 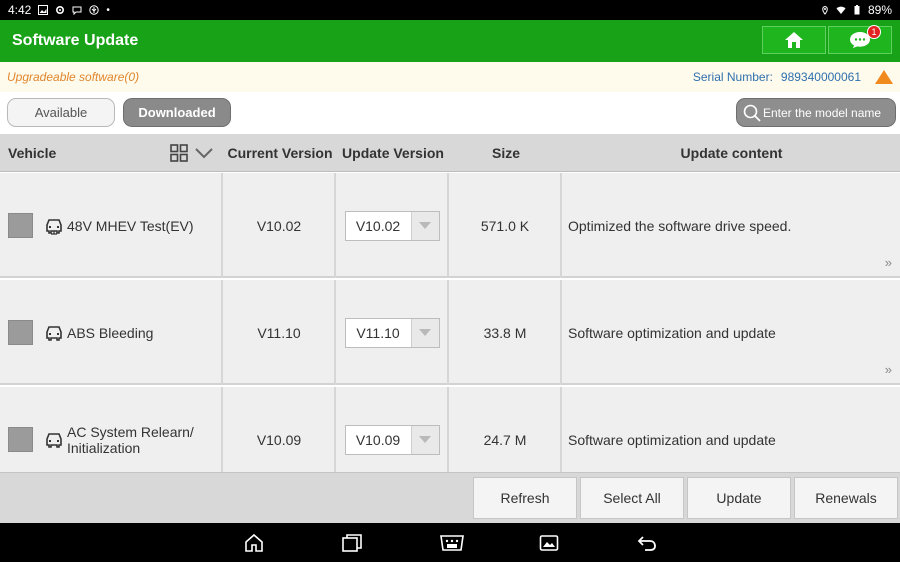 What do you see at coordinates (549, 543) in the screenshot?
I see `nav-screenshot-icon` at bounding box center [549, 543].